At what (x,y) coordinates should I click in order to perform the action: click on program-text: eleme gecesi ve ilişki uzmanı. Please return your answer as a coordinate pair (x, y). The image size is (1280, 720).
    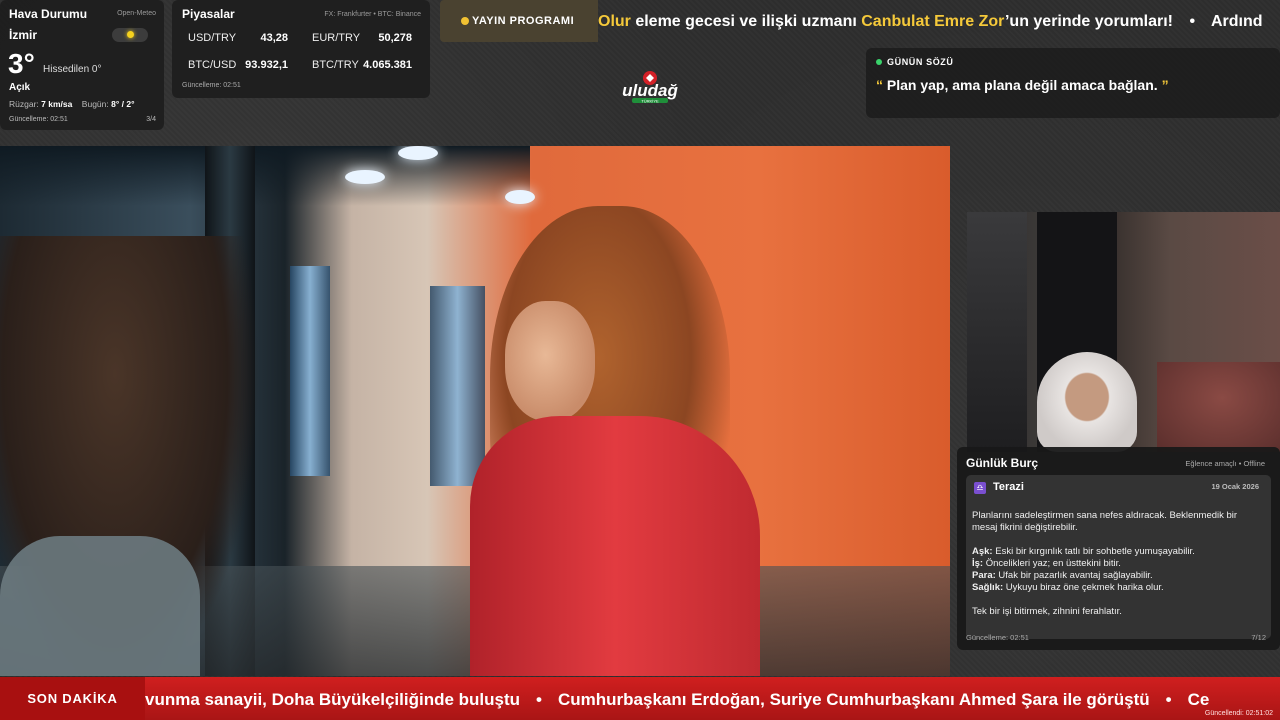
    Looking at the image, I should click on (746, 21).